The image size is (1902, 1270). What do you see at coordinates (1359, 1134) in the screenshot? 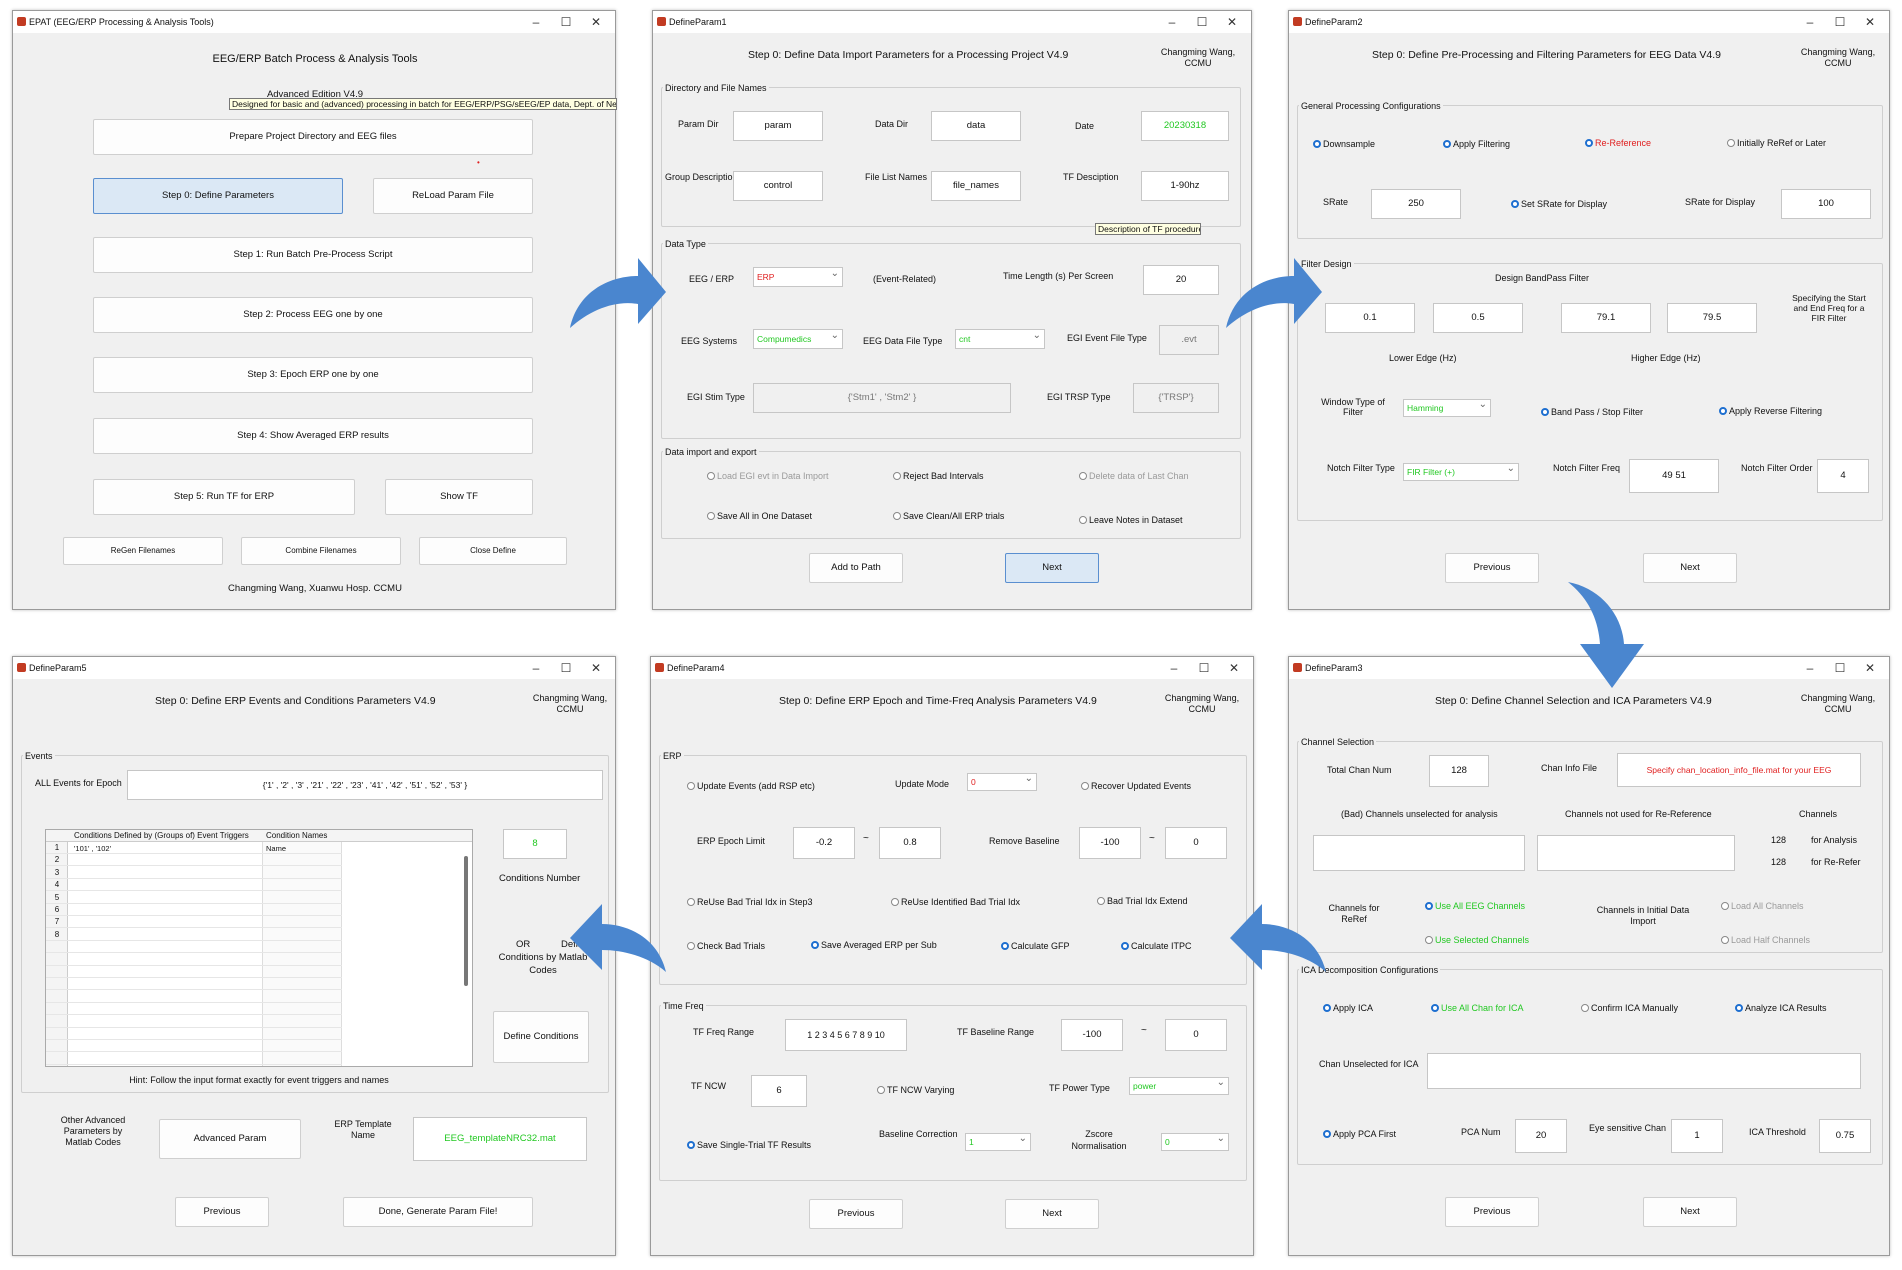
I see `apply-pca-radio: Apply PCA First` at bounding box center [1359, 1134].